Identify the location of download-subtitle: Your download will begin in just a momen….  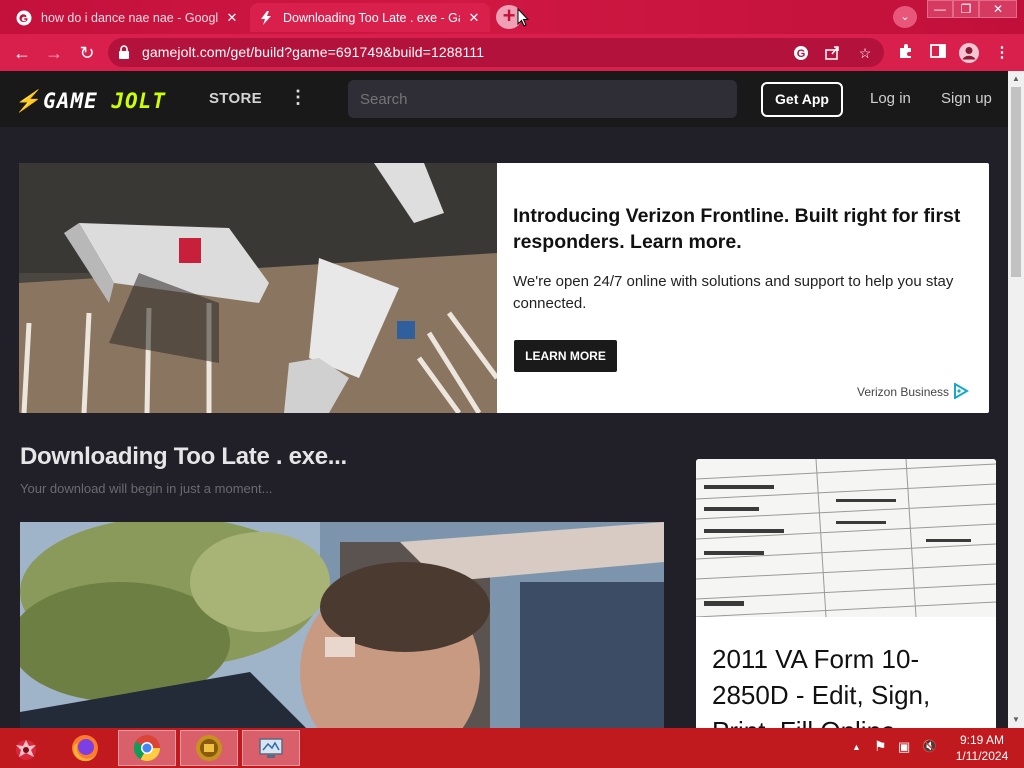
(146, 488).